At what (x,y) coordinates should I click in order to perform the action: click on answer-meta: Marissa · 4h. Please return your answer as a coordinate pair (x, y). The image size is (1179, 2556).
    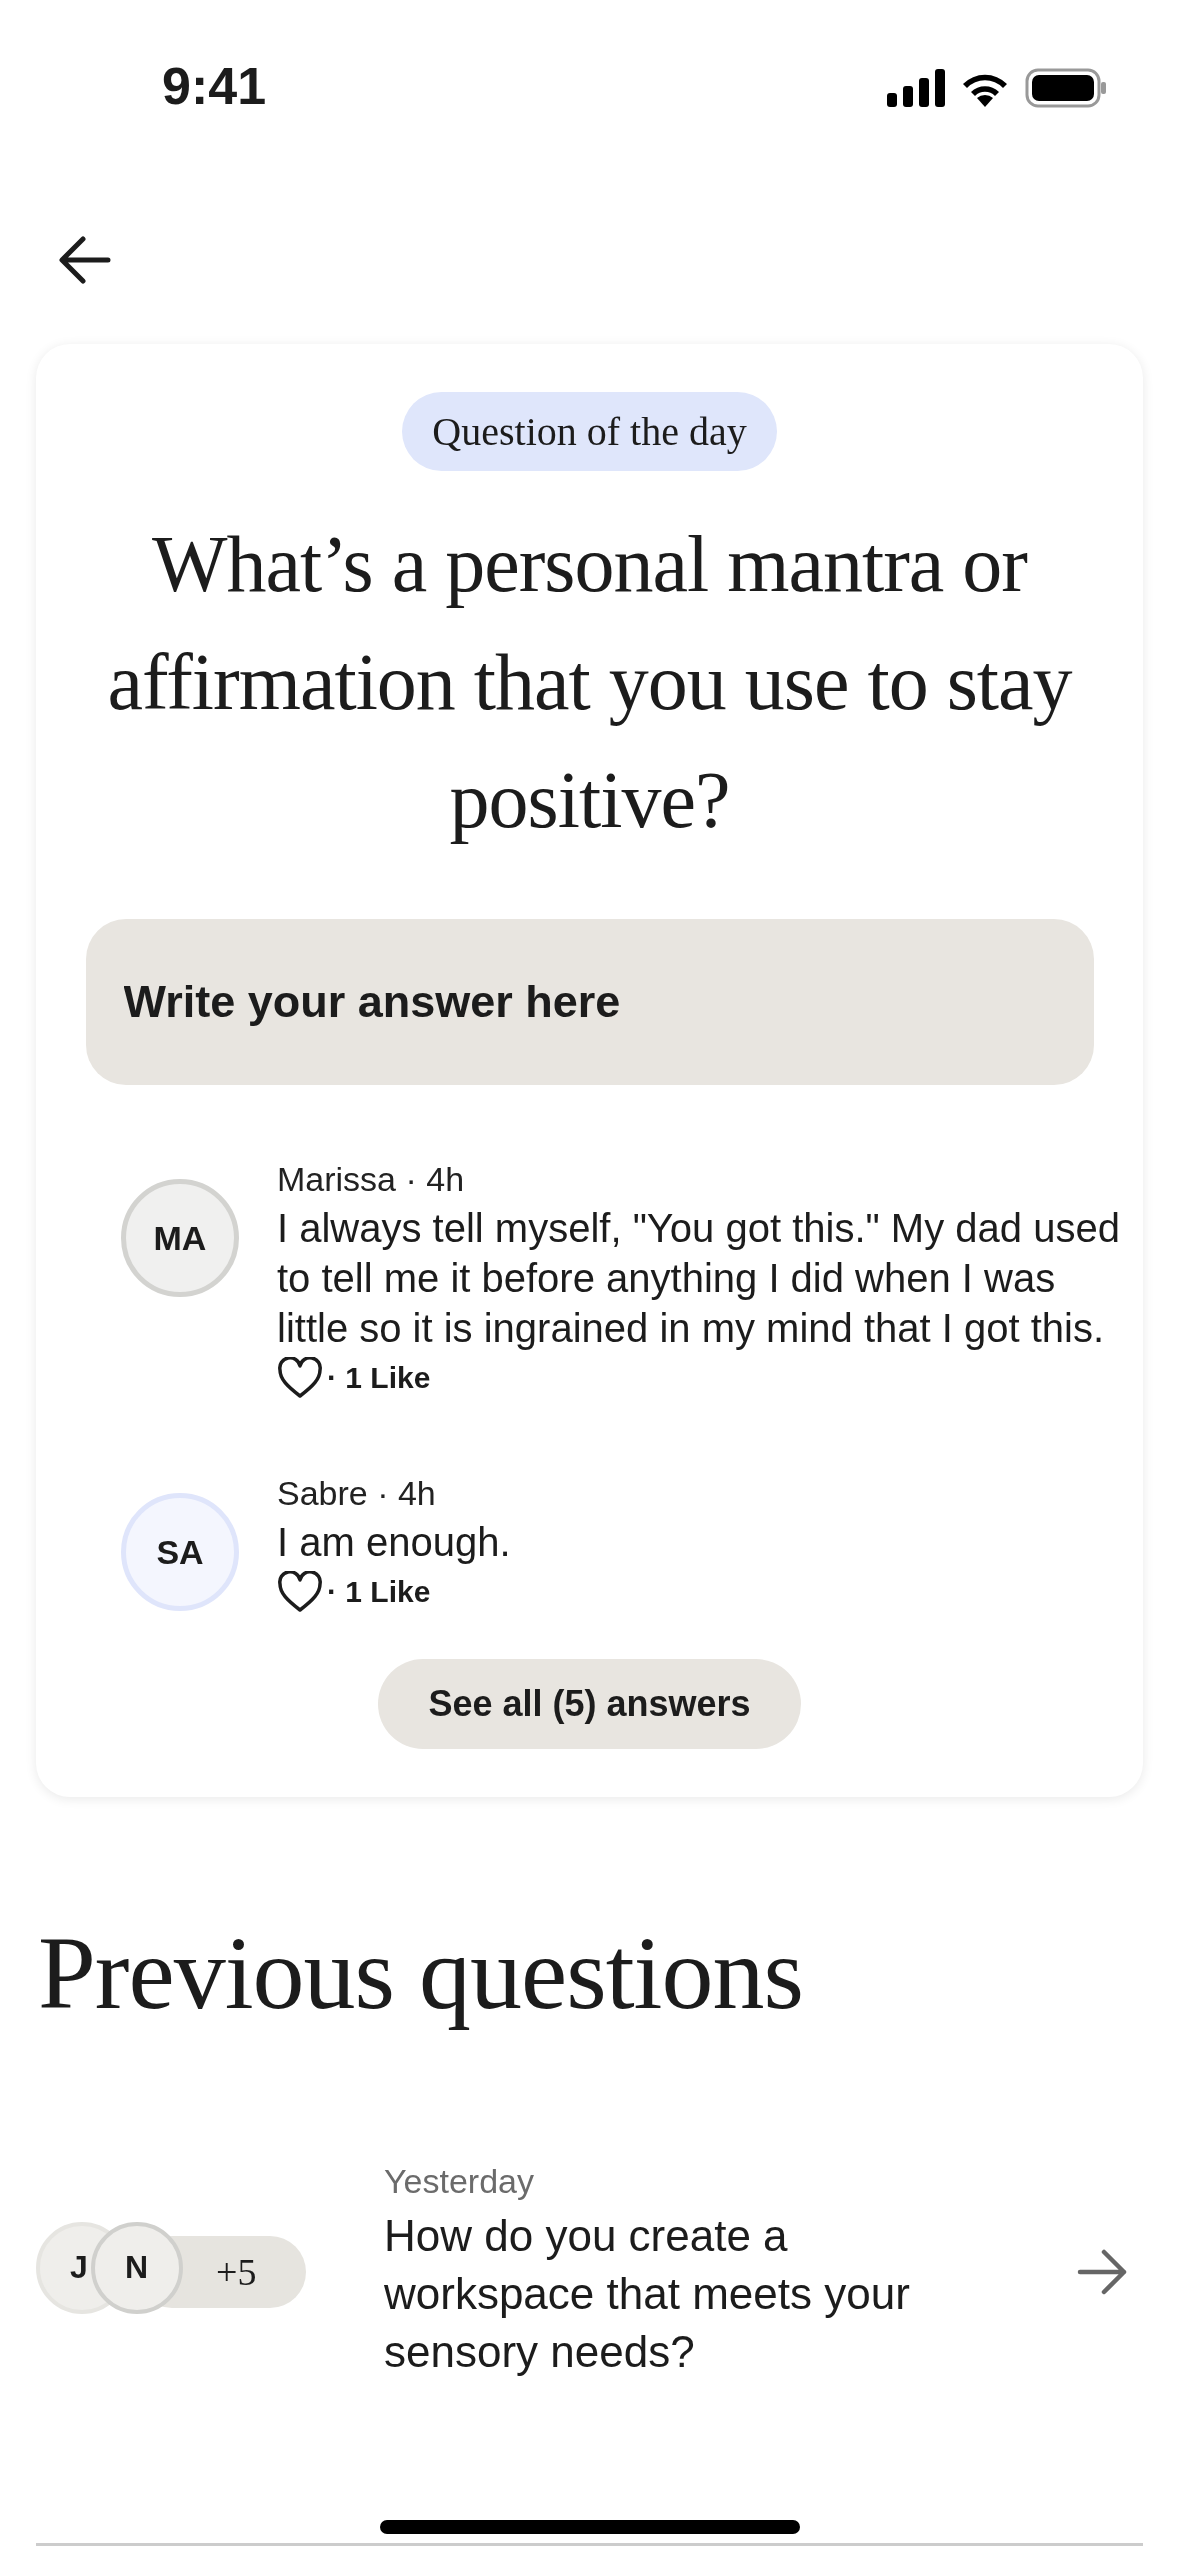
    Looking at the image, I should click on (371, 1179).